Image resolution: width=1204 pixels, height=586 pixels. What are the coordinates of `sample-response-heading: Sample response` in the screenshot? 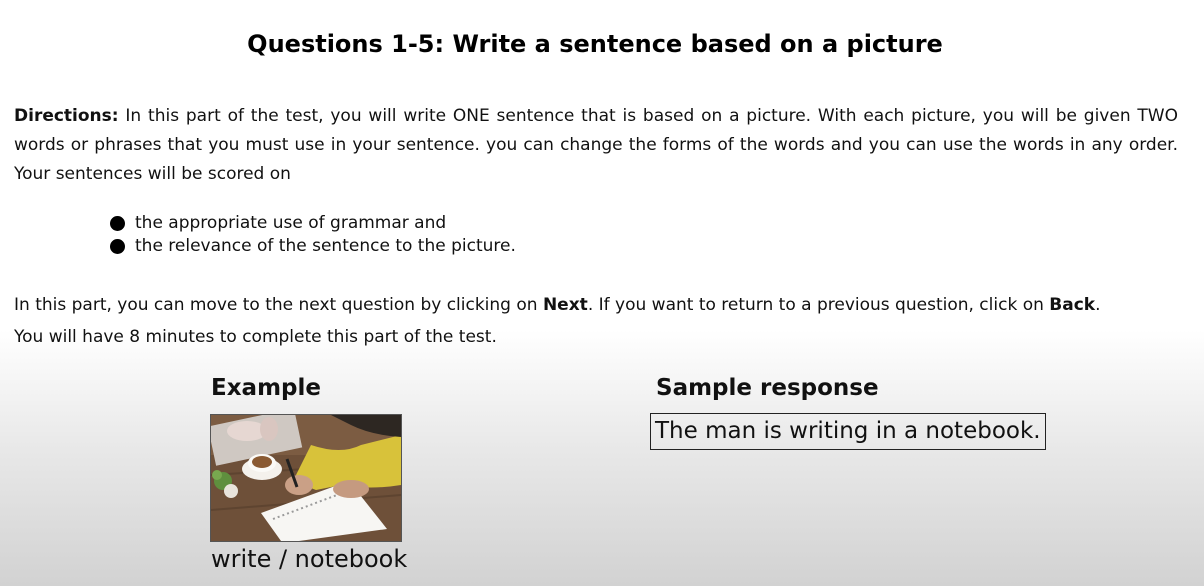 It's located at (767, 388).